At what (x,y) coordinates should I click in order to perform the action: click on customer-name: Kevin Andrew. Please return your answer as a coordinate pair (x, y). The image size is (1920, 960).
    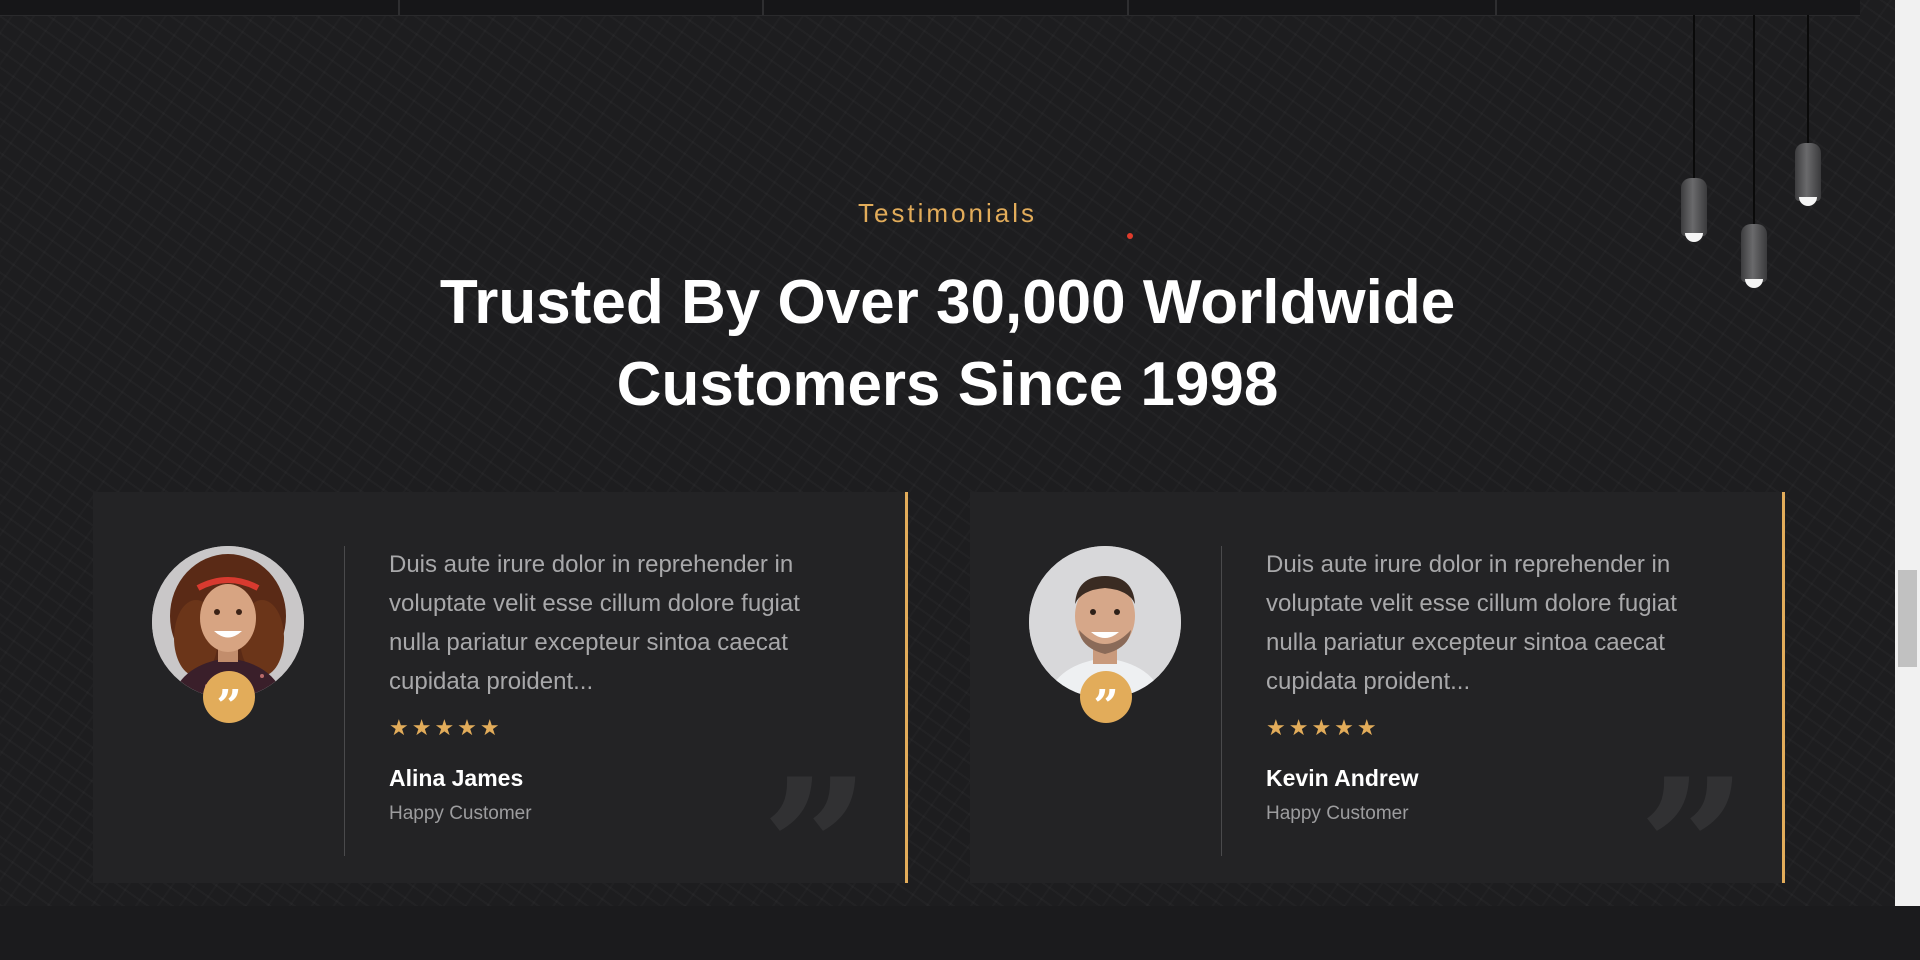
    Looking at the image, I should click on (1342, 778).